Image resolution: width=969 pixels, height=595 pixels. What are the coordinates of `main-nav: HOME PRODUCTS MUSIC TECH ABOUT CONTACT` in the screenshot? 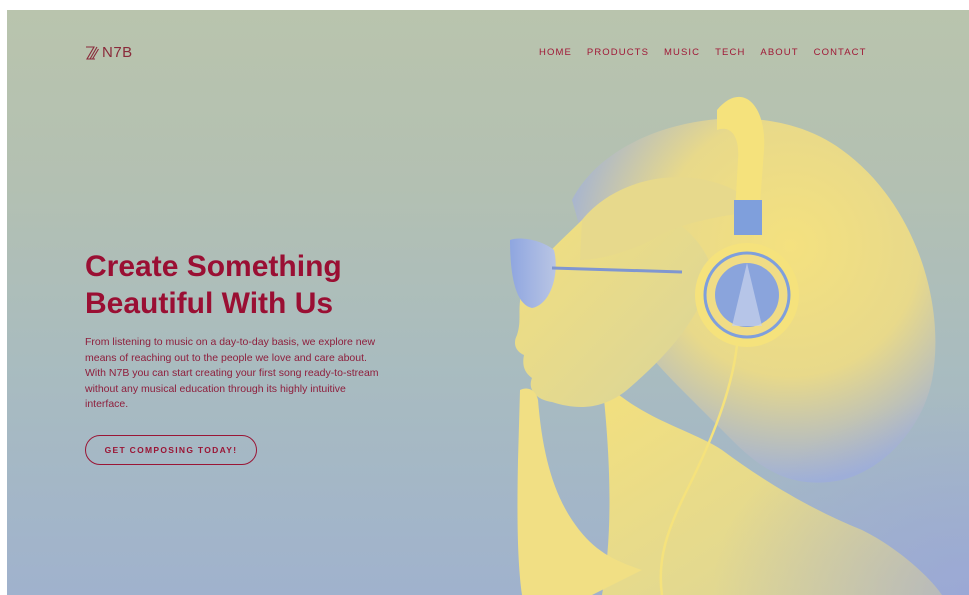 It's located at (703, 52).